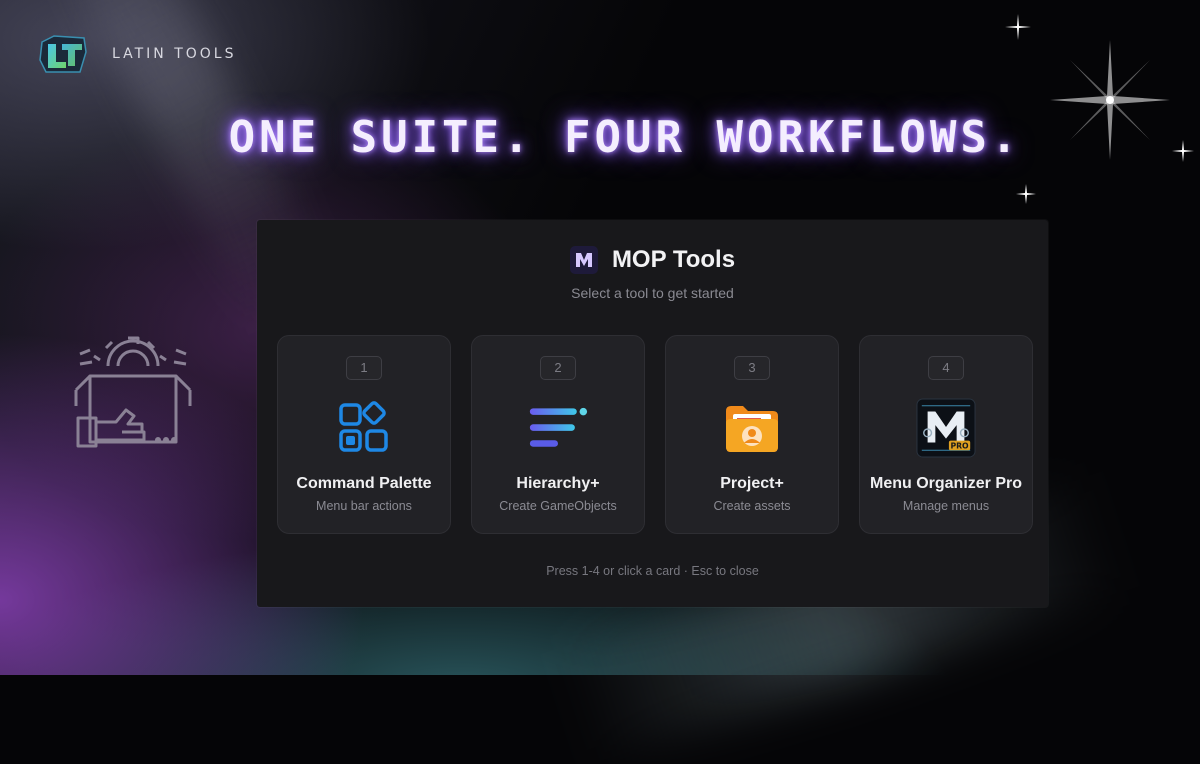 Image resolution: width=1200 pixels, height=764 pixels. I want to click on tool-card-command-palette: 1 Command Palette Menu bar actions, so click(364, 434).